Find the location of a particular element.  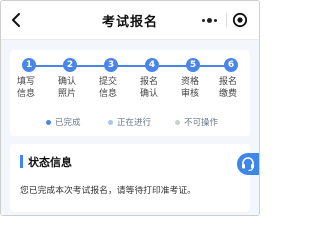

step-label: 资格审核 is located at coordinates (190, 88).